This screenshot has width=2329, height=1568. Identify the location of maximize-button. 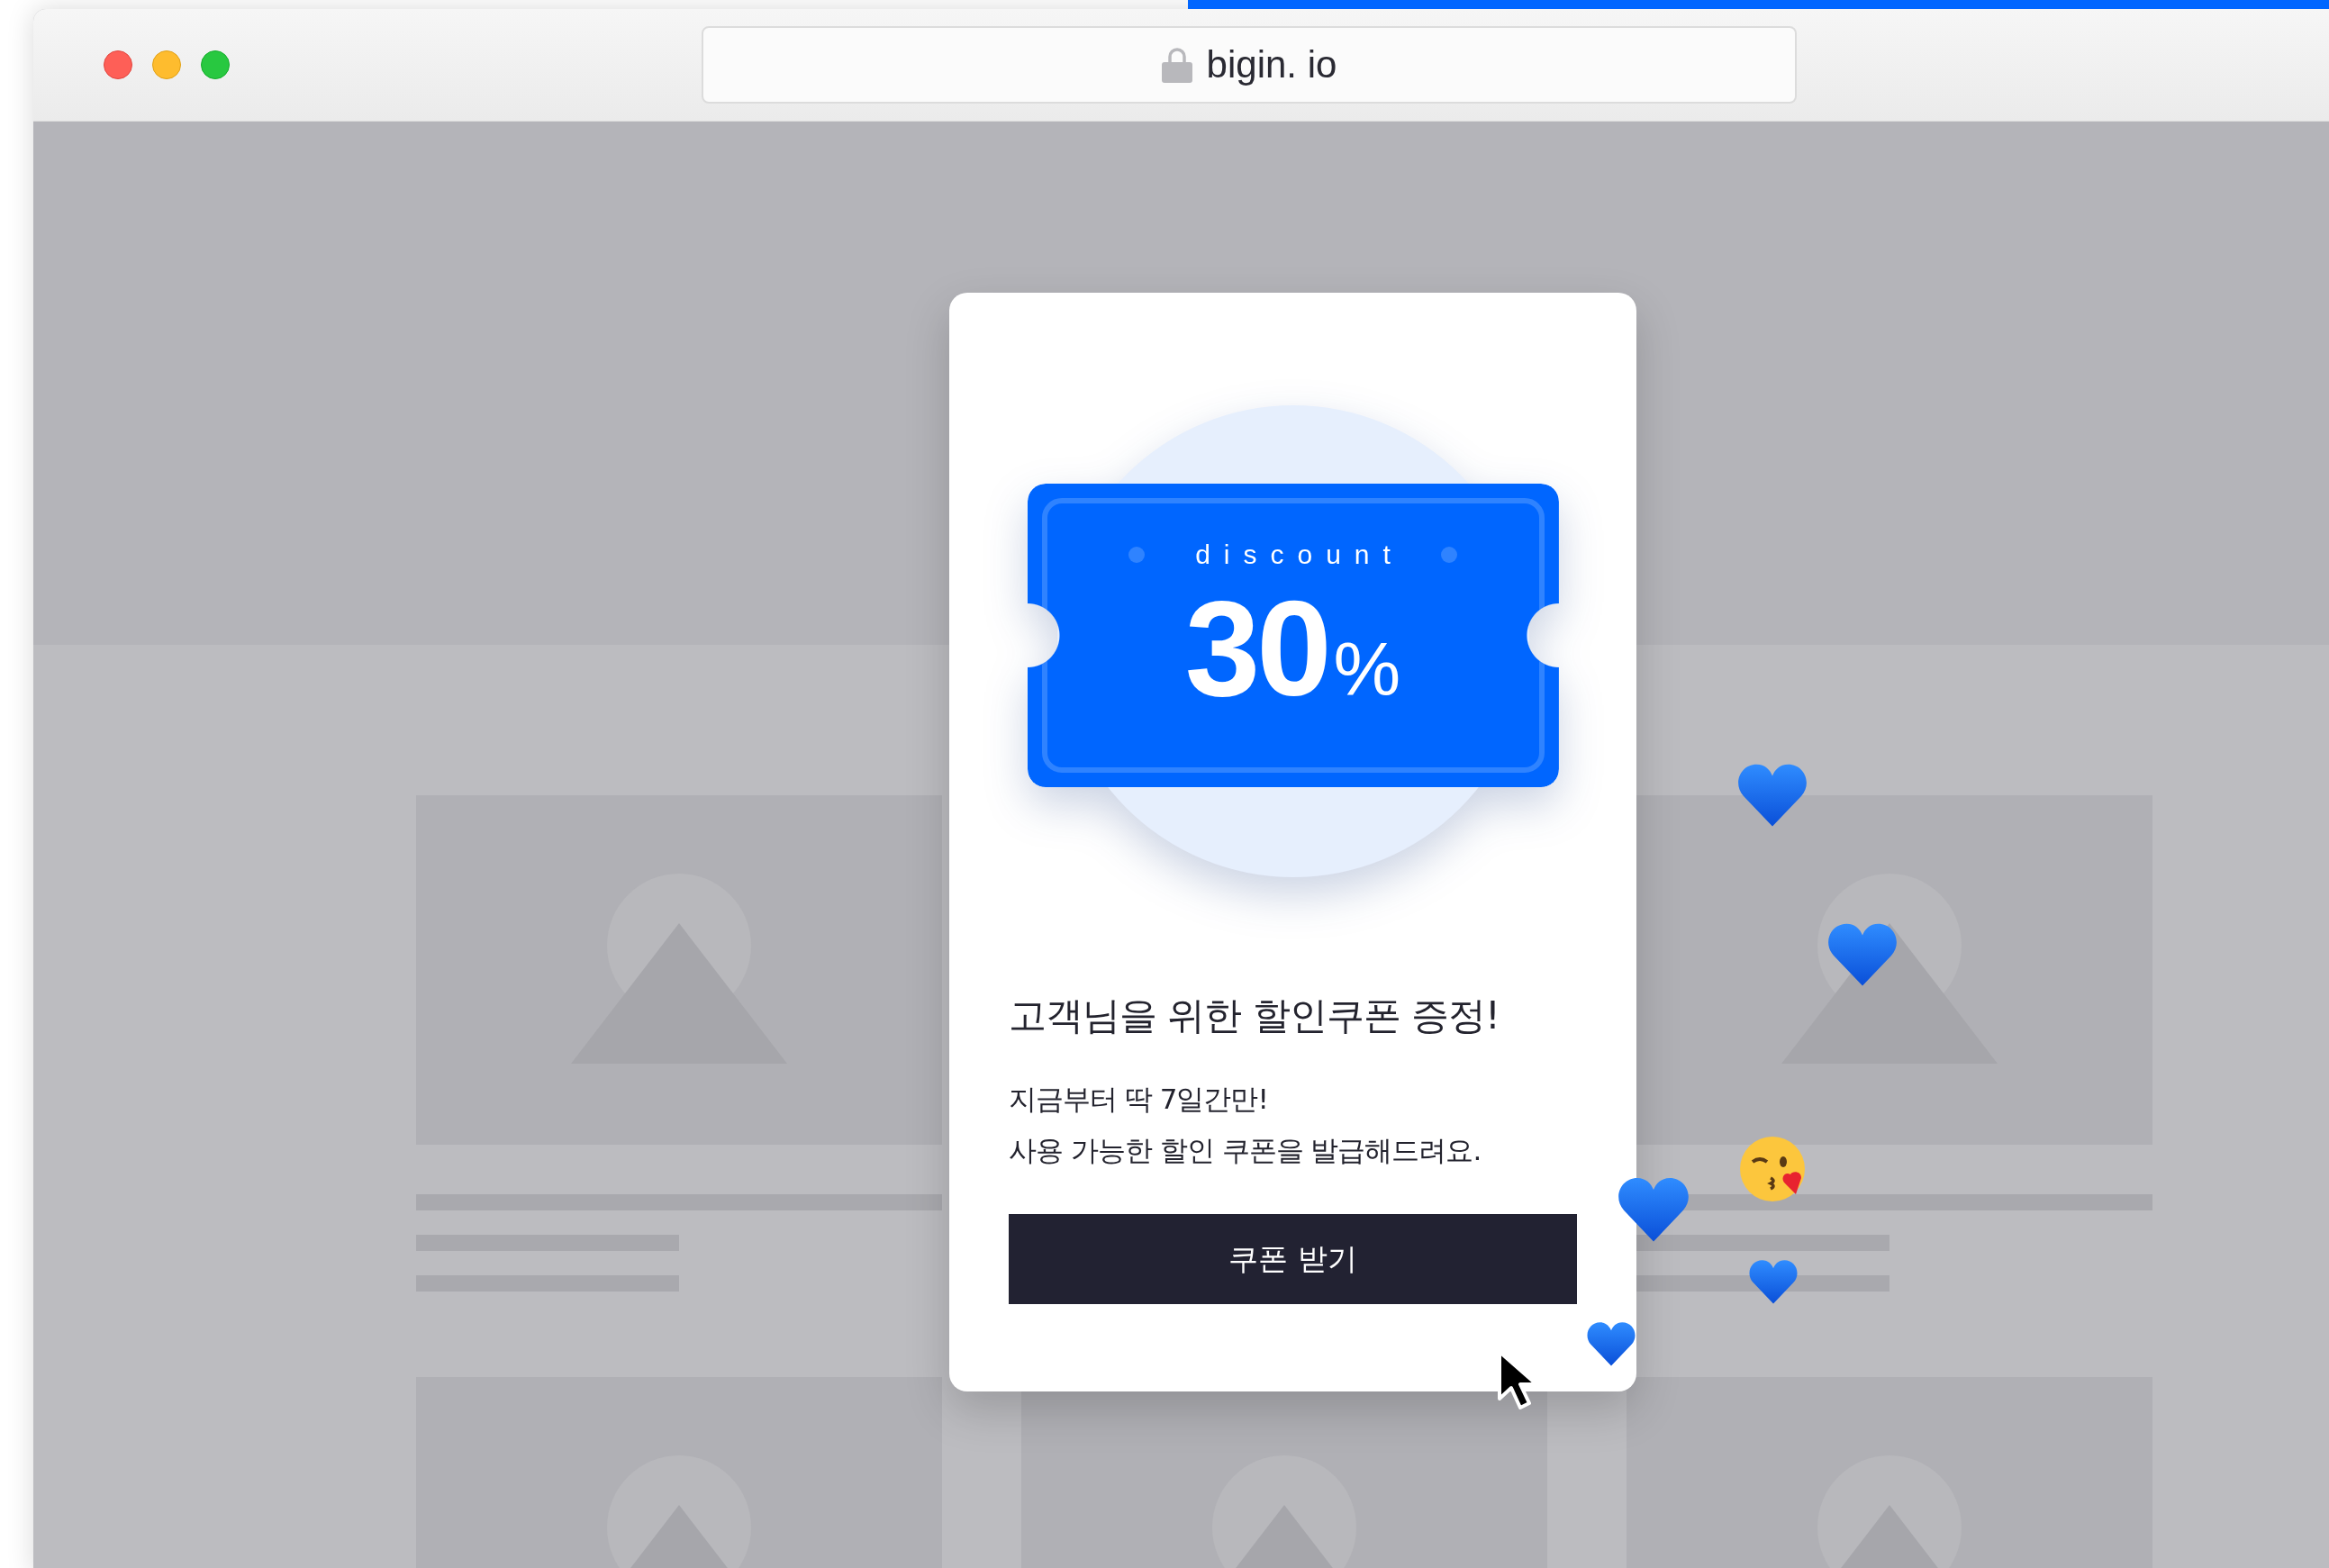
(215, 64).